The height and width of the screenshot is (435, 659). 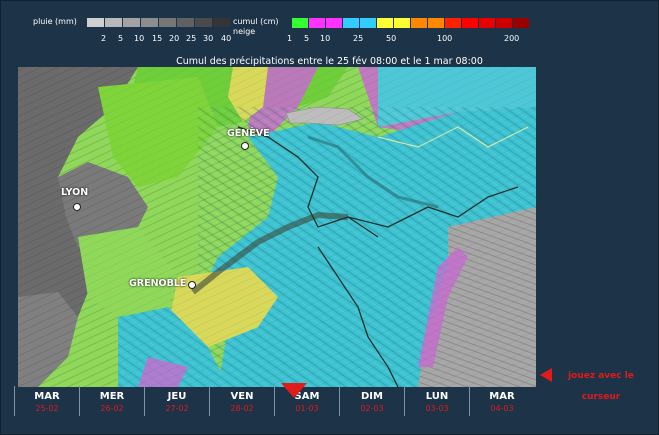 I want to click on rain-tick-label: 40, so click(x=226, y=38).